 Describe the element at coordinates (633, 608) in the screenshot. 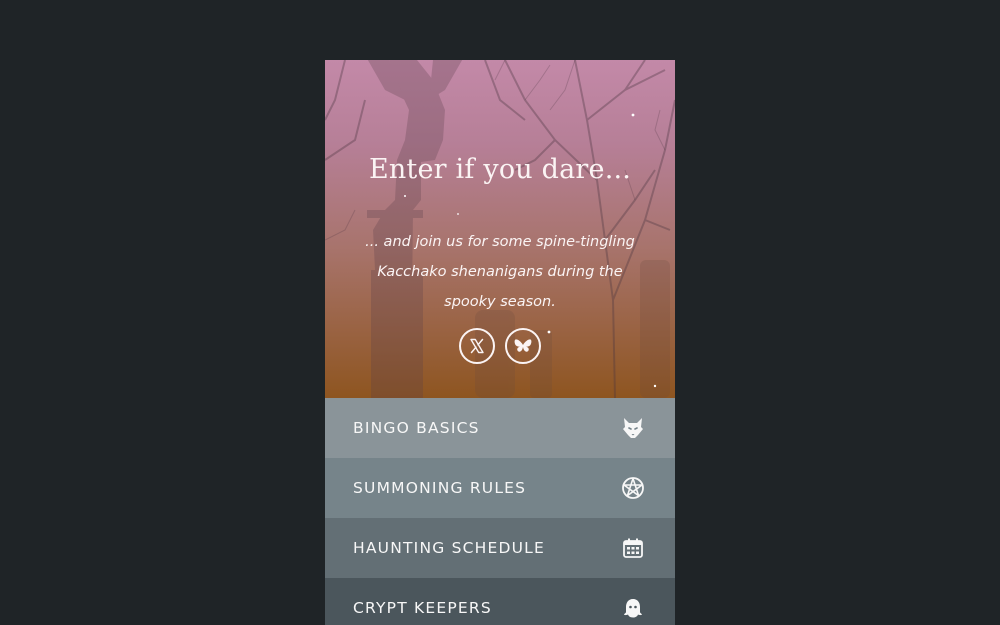

I see `ghost-icon` at that location.